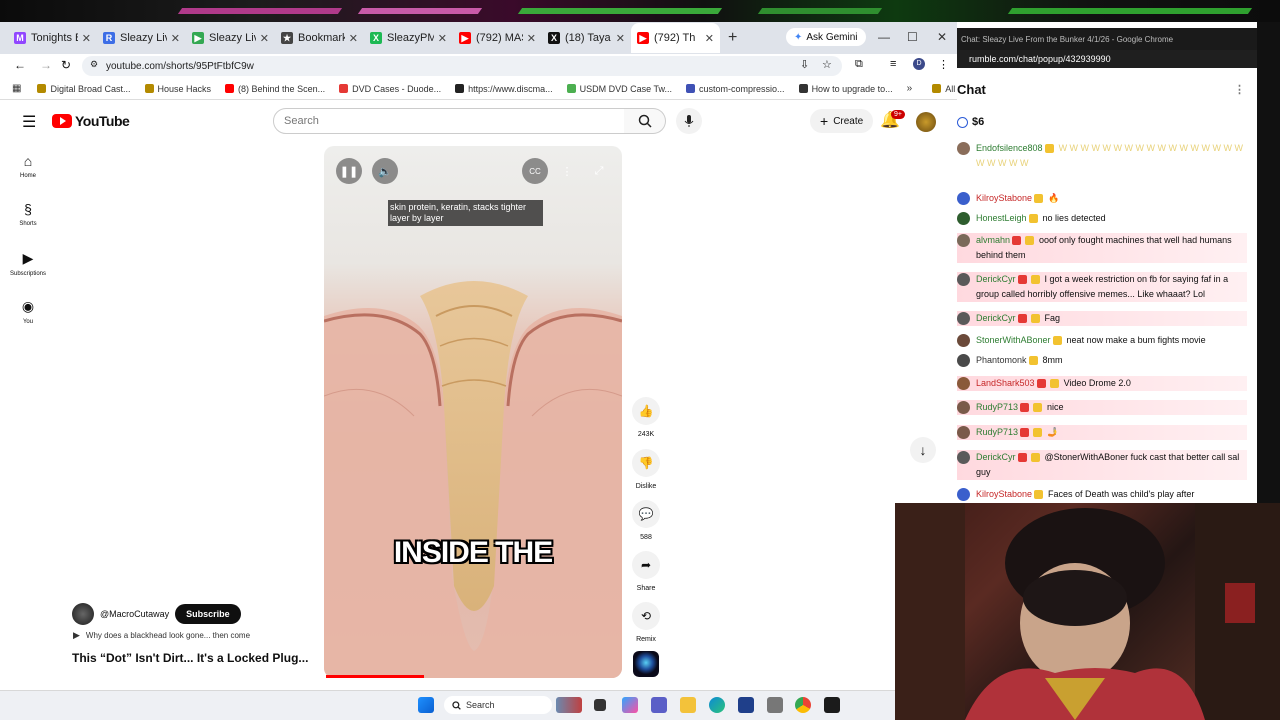 The width and height of the screenshot is (1280, 720). What do you see at coordinates (28, 214) in the screenshot?
I see `nav-item-shorts: § Shorts` at bounding box center [28, 214].